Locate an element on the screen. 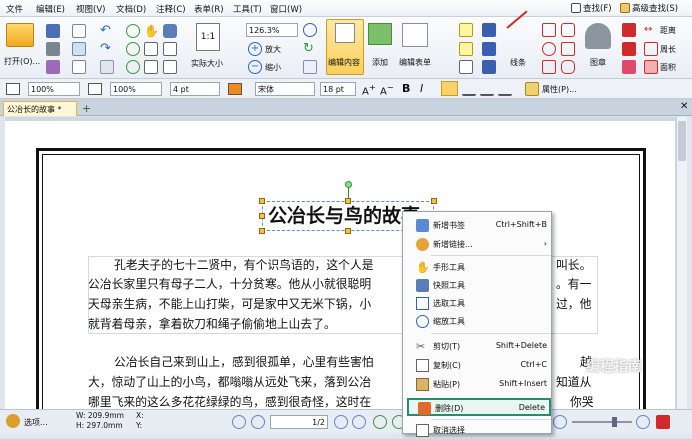  save-icon is located at coordinates (53, 31).